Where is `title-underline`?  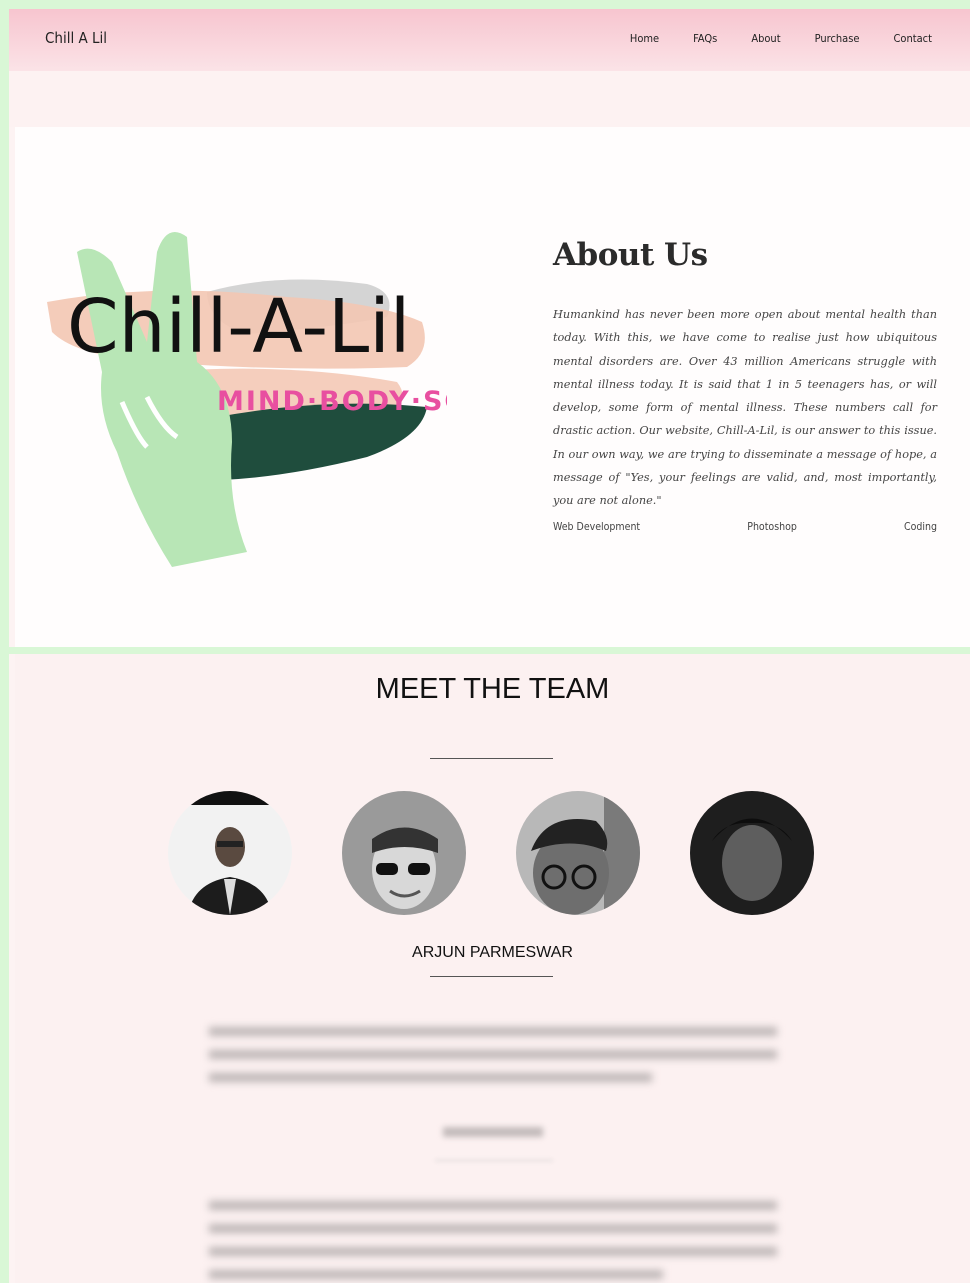 title-underline is located at coordinates (491, 758).